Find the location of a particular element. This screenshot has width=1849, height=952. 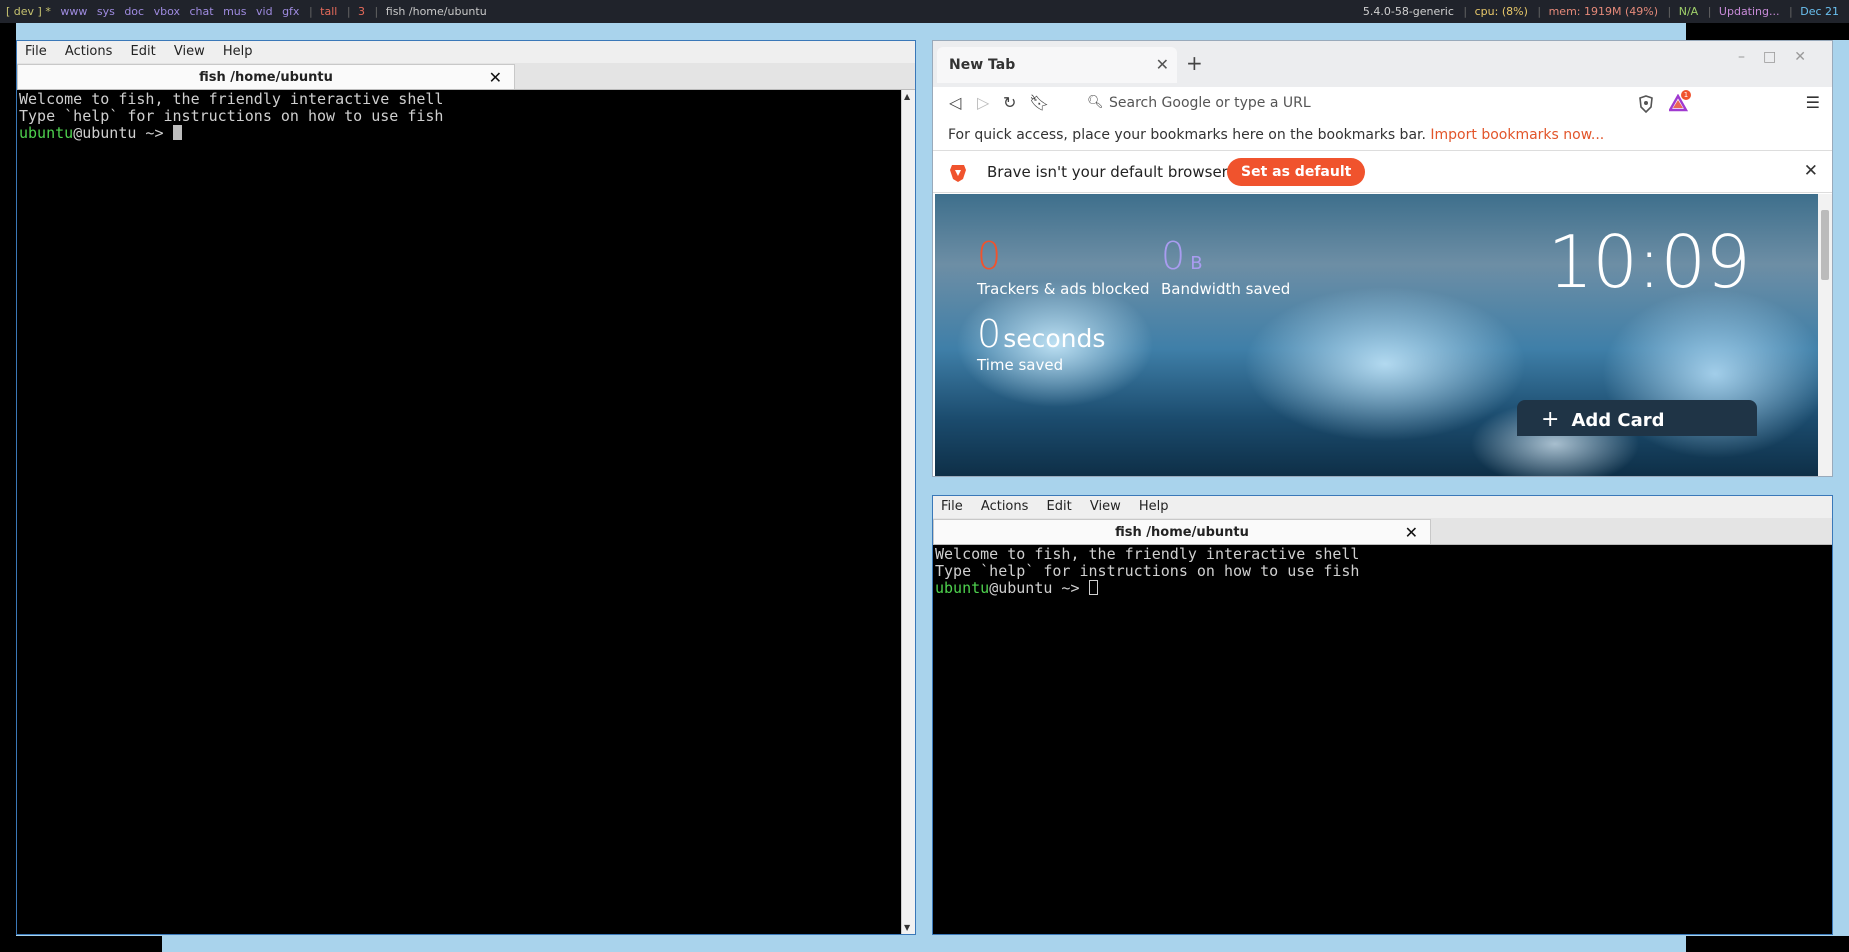

minimize-icon: – is located at coordinates (1750, 57).